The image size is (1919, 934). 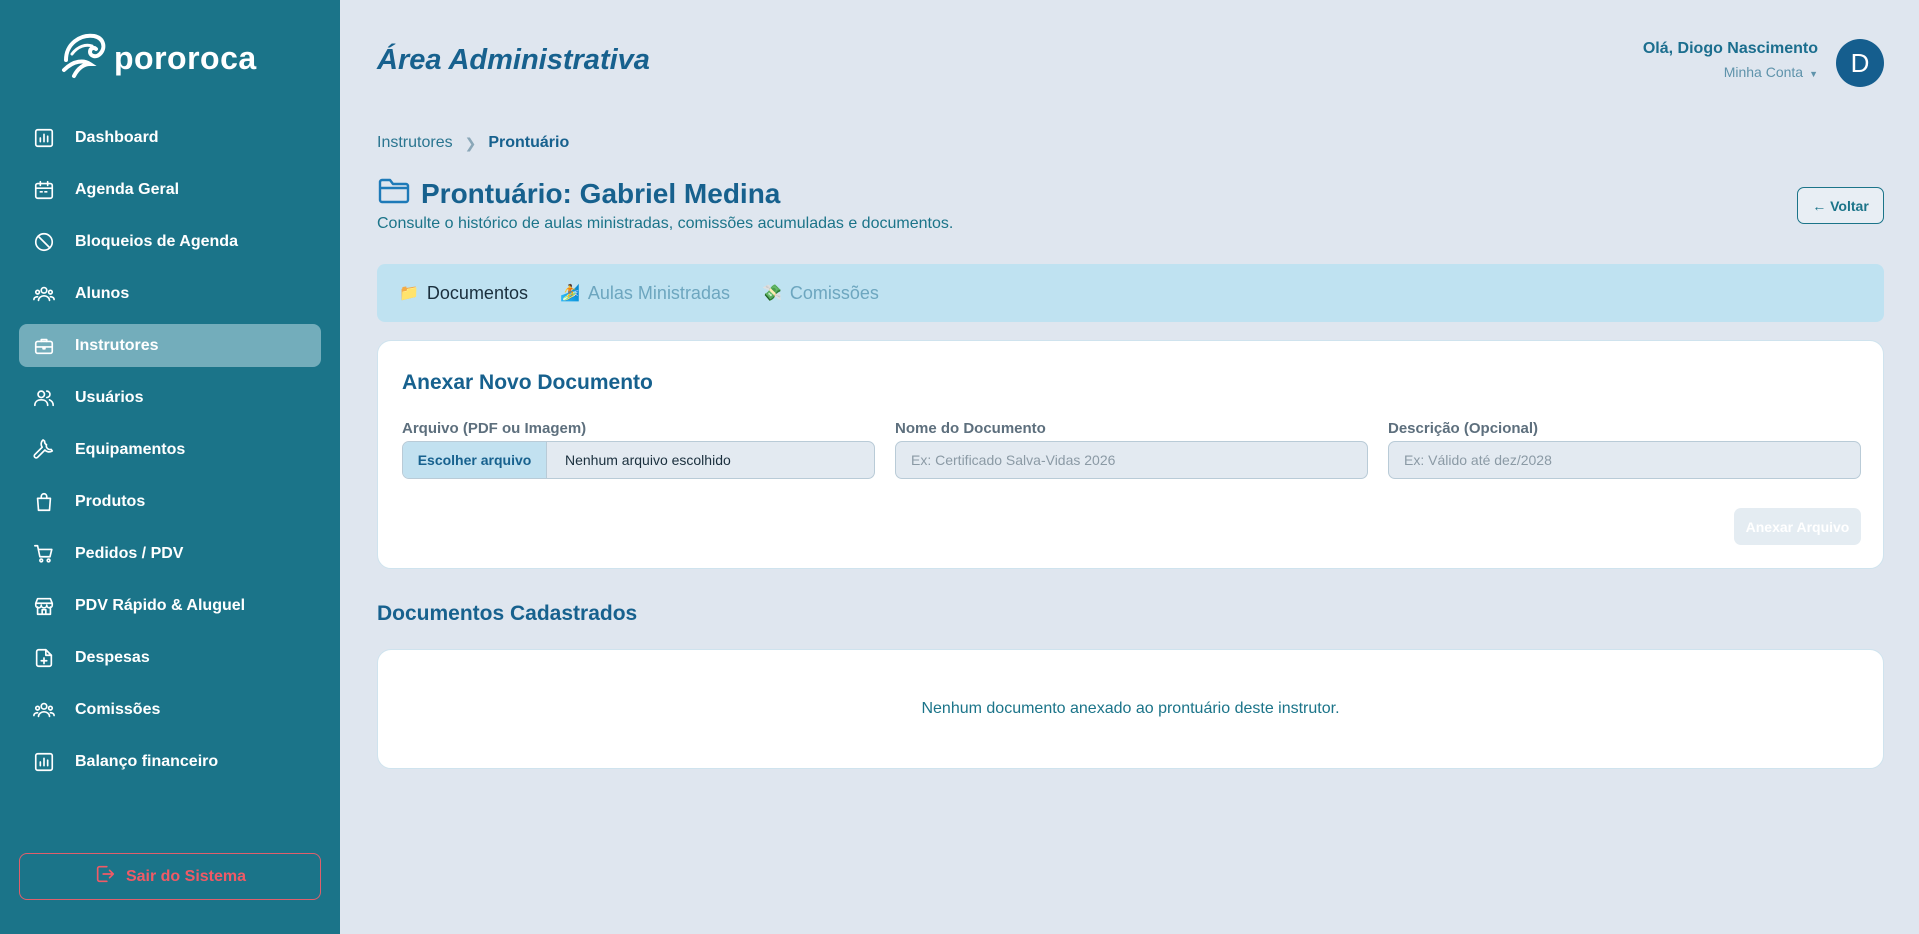 I want to click on sidebar-item-bloqueios: Bloqueios de Agenda, so click(x=170, y=241).